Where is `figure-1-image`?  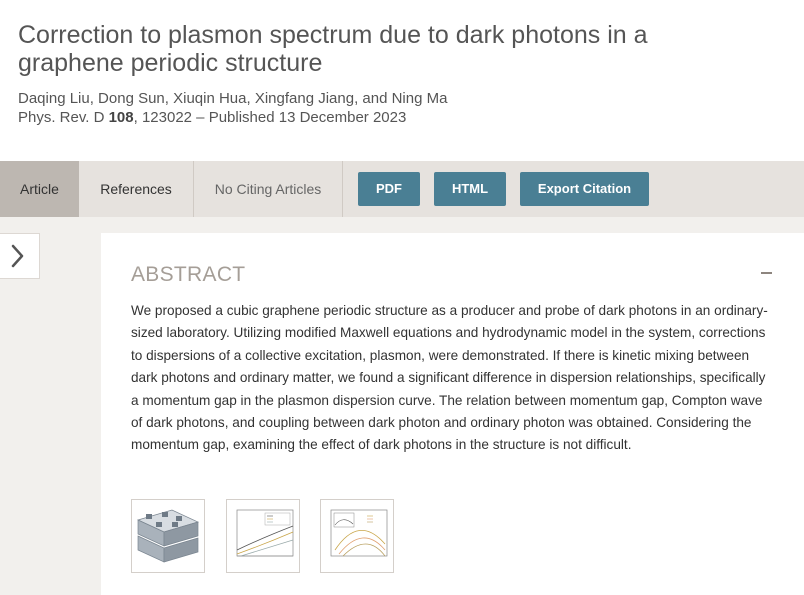
figure-1-image is located at coordinates (168, 536).